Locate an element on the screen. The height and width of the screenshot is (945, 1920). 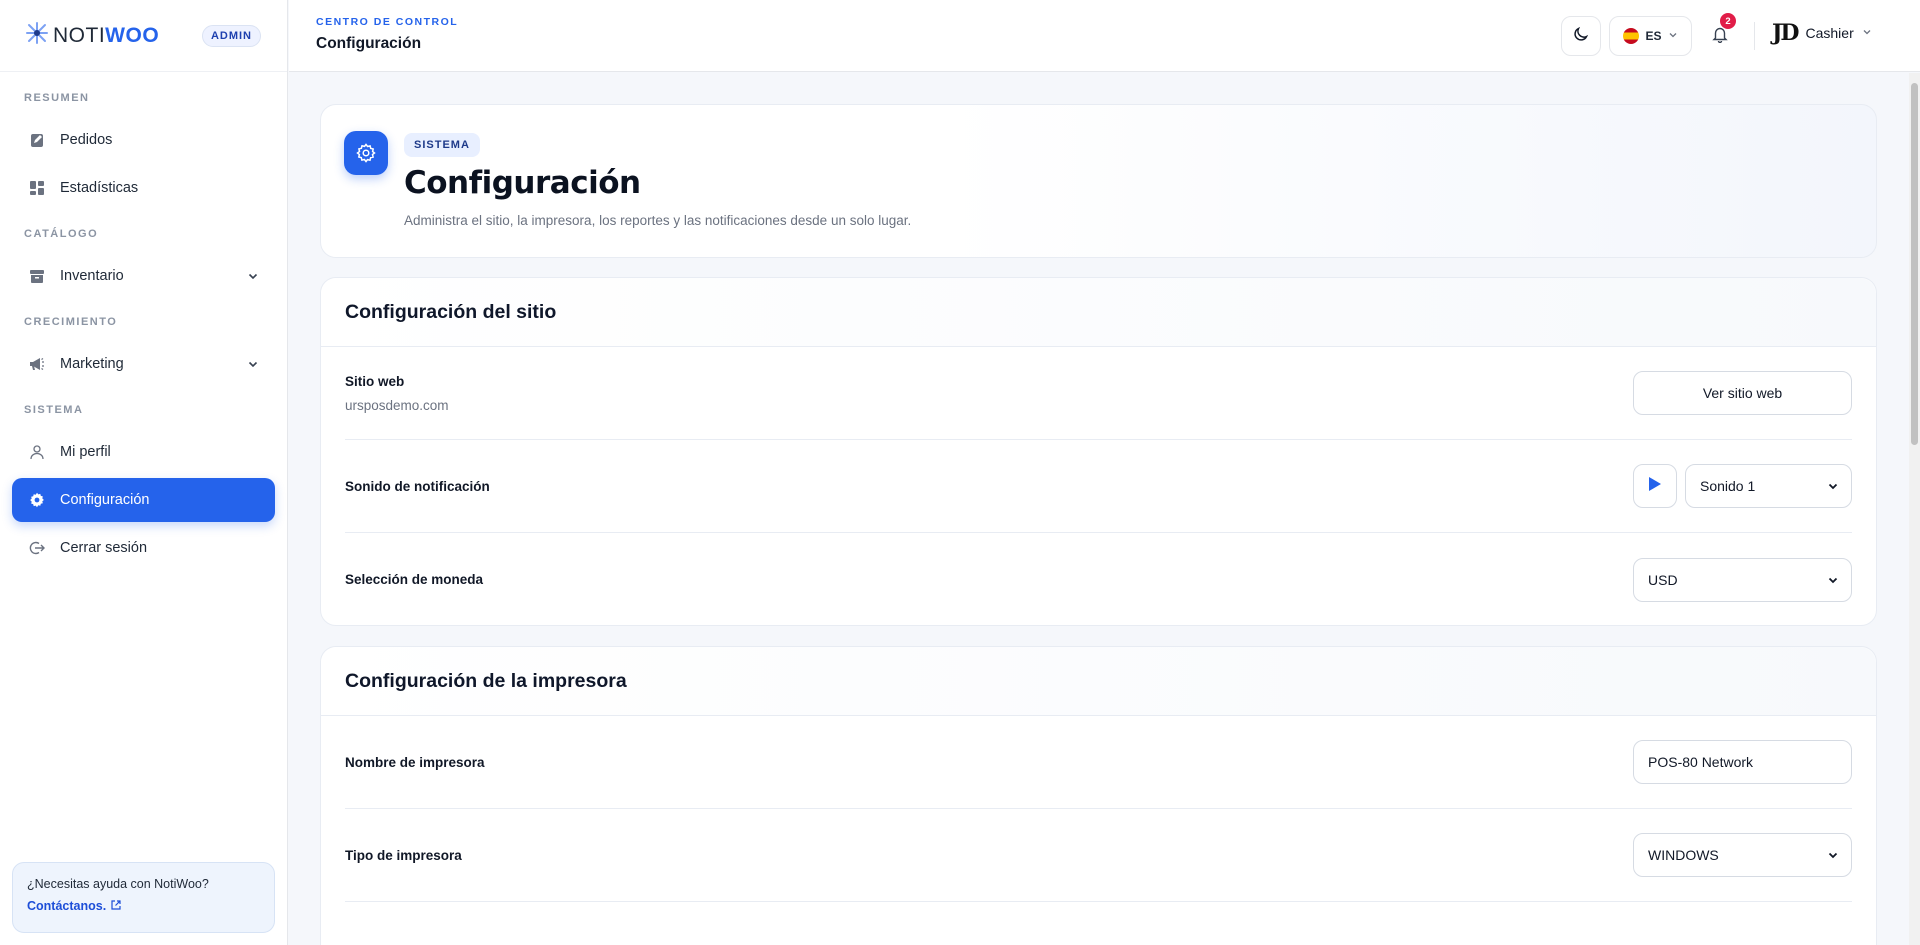
brand-header: NOTI WOO ADMIN is located at coordinates (143, 36).